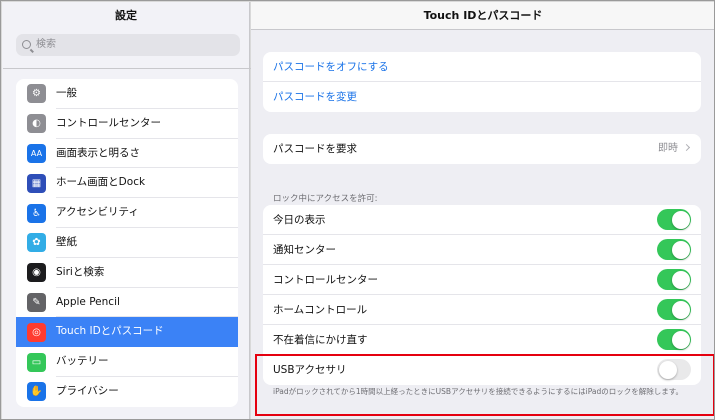 The height and width of the screenshot is (420, 715). What do you see at coordinates (482, 250) in the screenshot?
I see `toggle-row: 通知センター` at bounding box center [482, 250].